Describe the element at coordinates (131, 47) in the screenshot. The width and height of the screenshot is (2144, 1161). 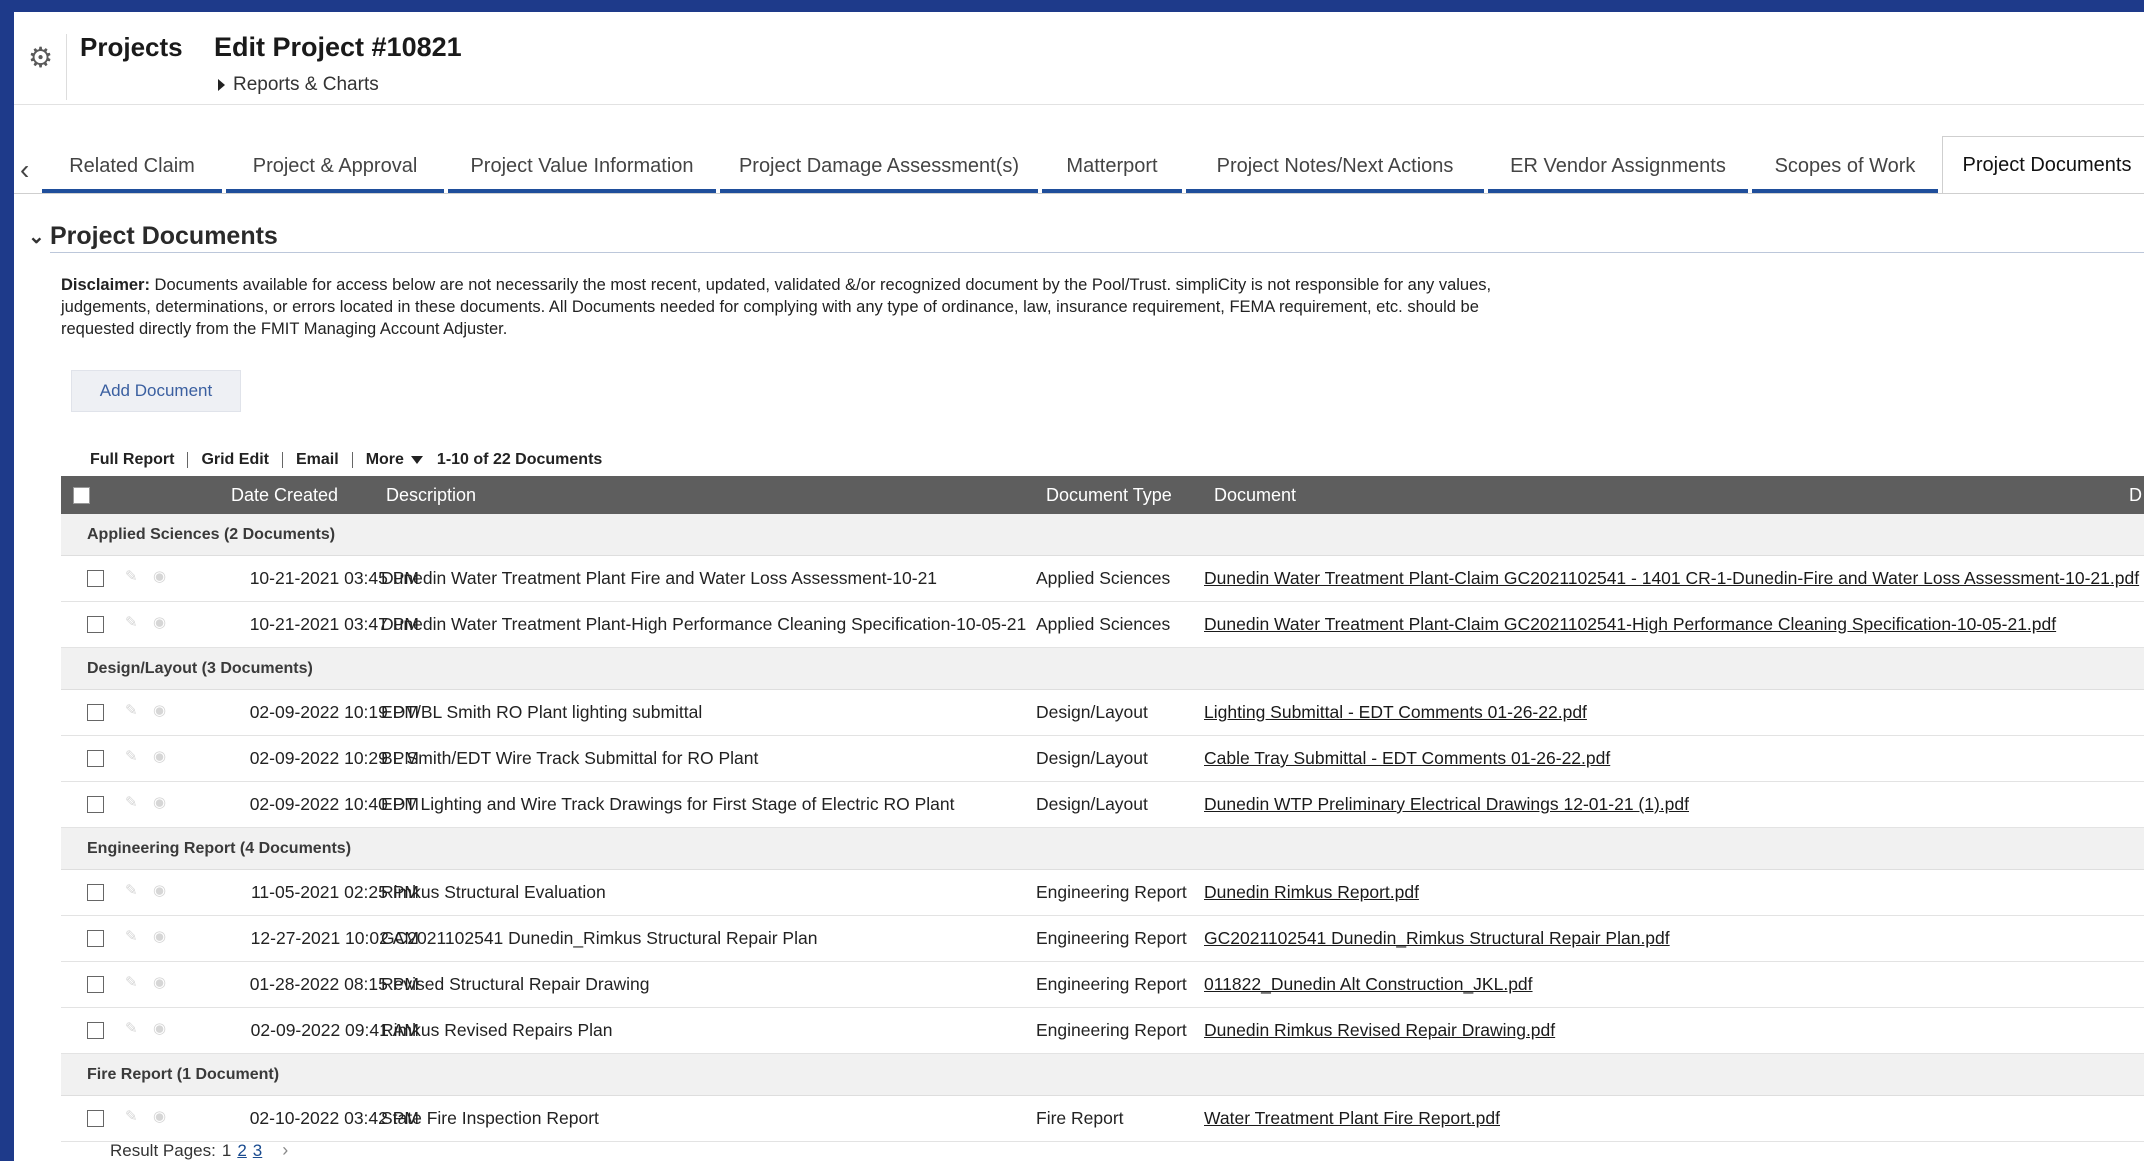
I see `app-title: Projects` at that location.